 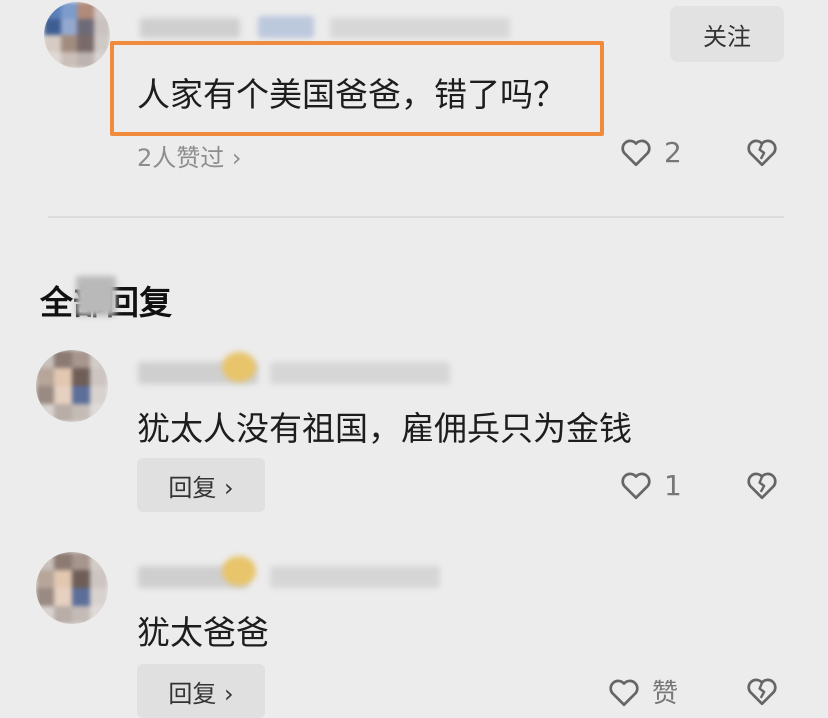 I want to click on title-redaction, so click(x=96, y=296).